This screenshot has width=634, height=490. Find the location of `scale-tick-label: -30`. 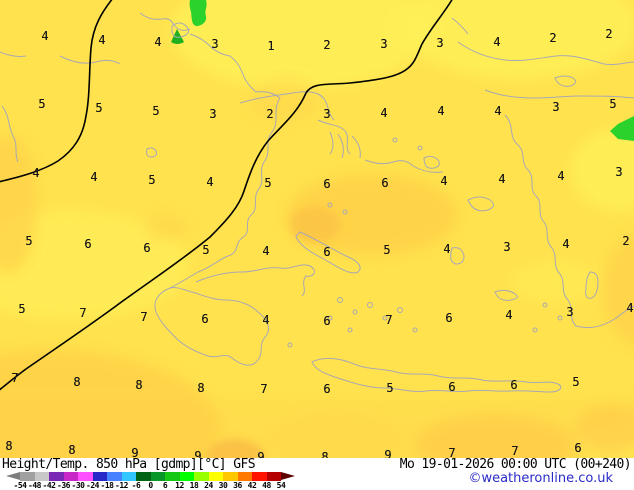

scale-tick-label: -30 is located at coordinates (78, 485).